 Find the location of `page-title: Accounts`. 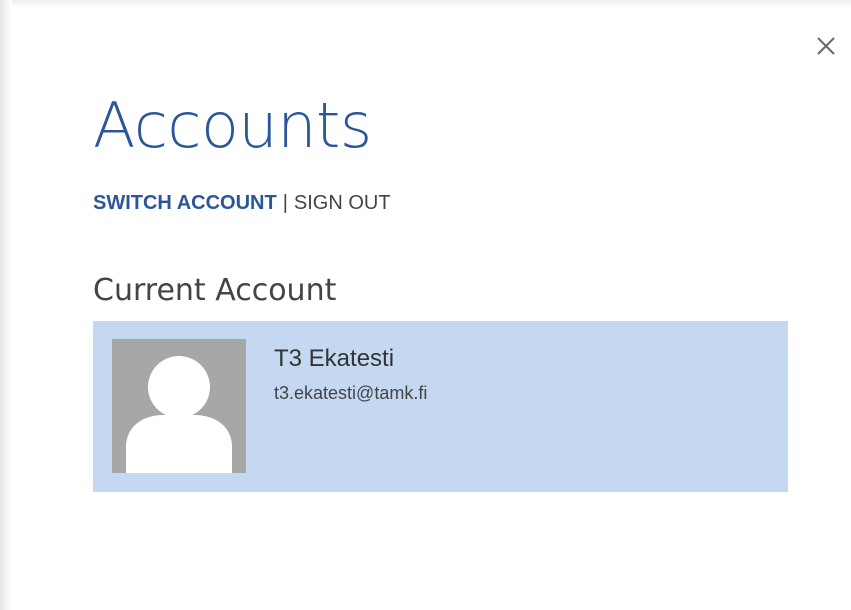

page-title: Accounts is located at coordinates (232, 125).